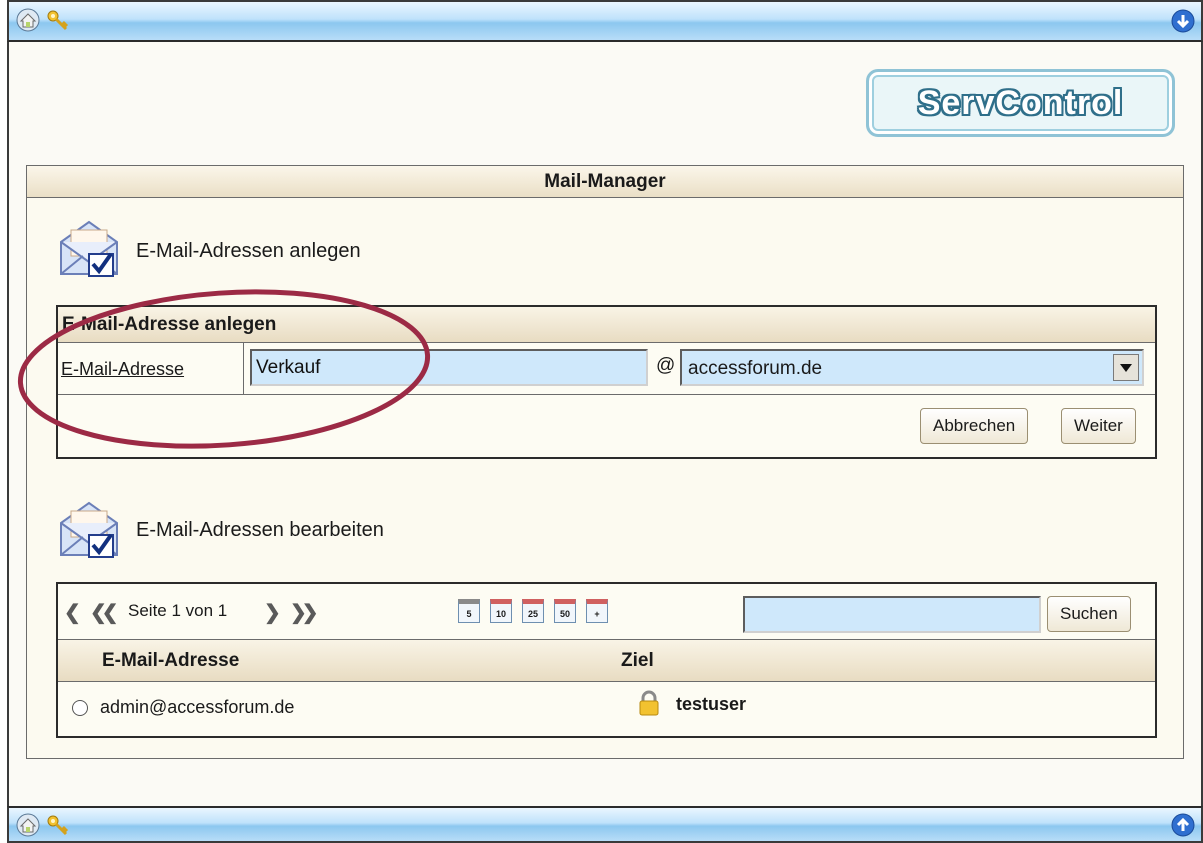 The width and height of the screenshot is (1203, 843). What do you see at coordinates (974, 426) in the screenshot?
I see `cancel-button: Abbrechen` at bounding box center [974, 426].